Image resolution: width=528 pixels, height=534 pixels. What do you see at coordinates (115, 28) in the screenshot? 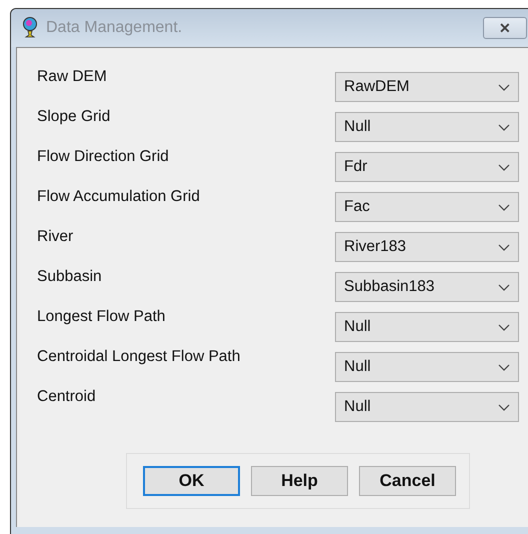
I see `window-title: Data Management.` at bounding box center [115, 28].